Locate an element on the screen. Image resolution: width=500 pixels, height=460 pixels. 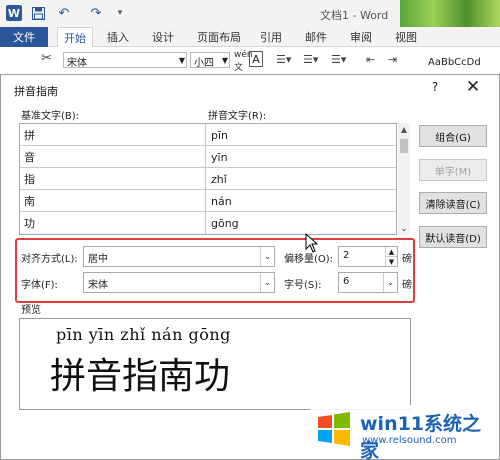
grid-row: 南 nán is located at coordinates (208, 201).